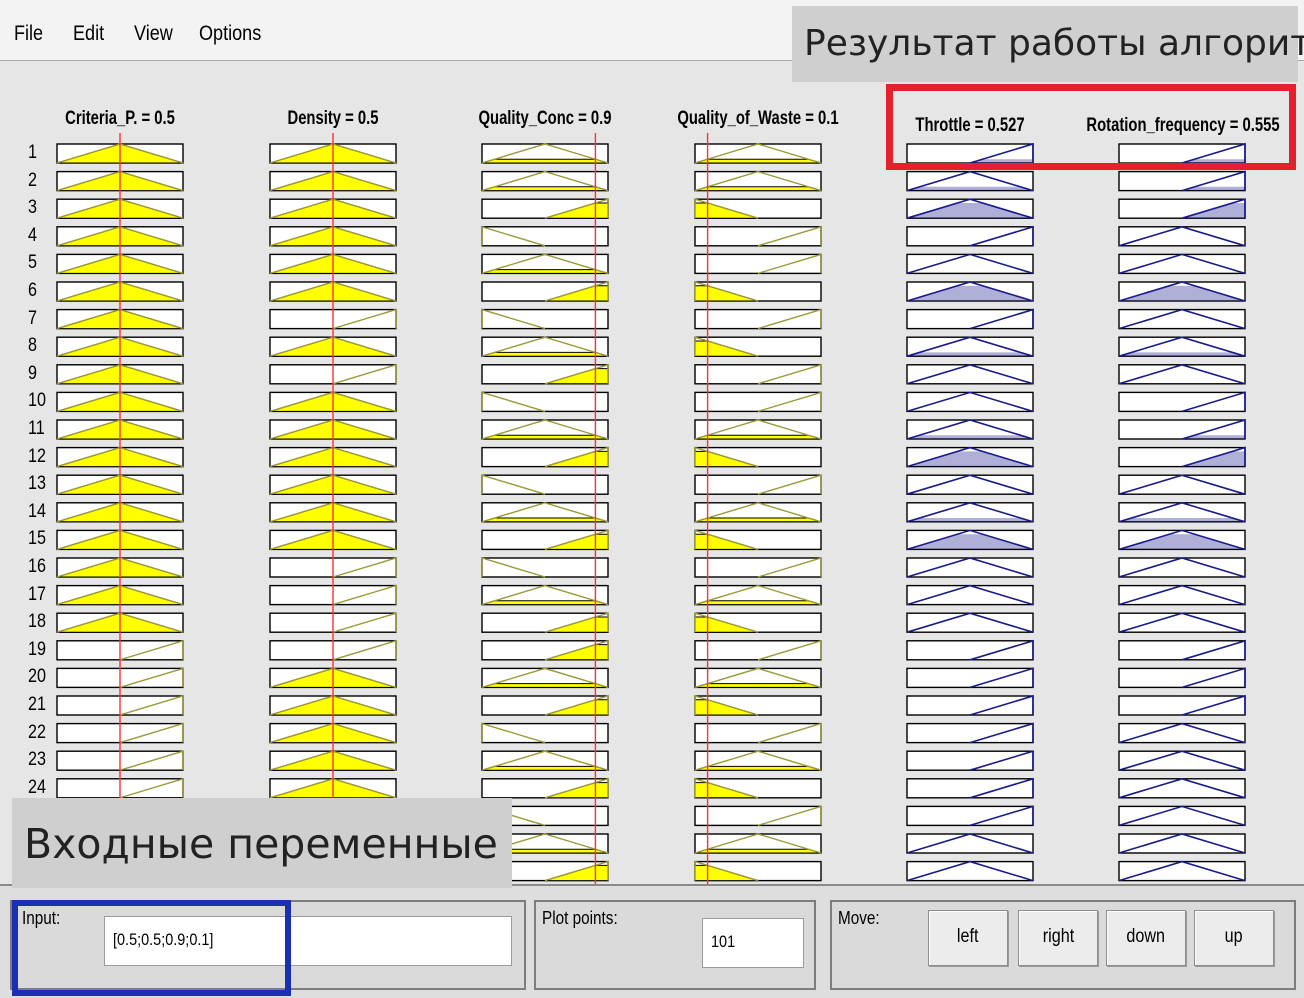 The width and height of the screenshot is (1304, 998). Describe the element at coordinates (723, 941) in the screenshot. I see `plot-points-value: 101` at that location.